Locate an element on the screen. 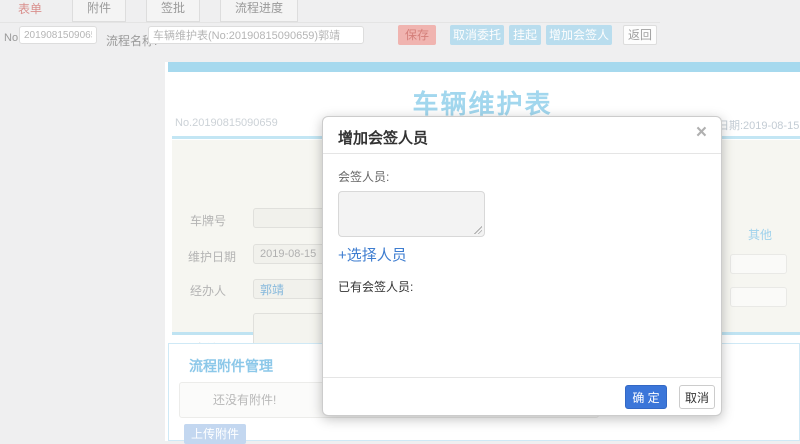 Image resolution: width=800 pixels, height=444 pixels. suspend-button: 挂起 is located at coordinates (525, 35).